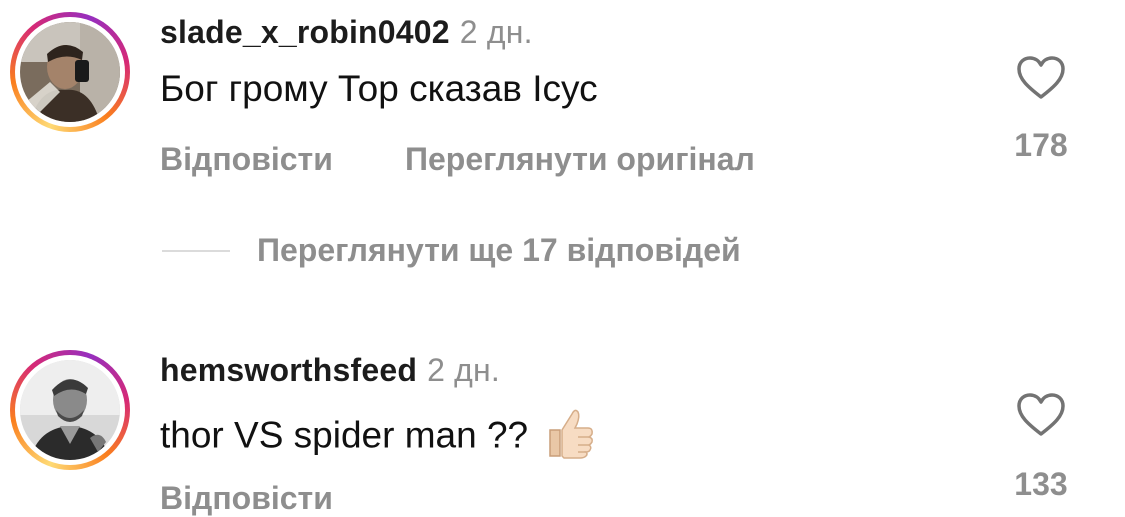  I want to click on comment-text: Бог грому Тор сказав Ісус, so click(379, 88).